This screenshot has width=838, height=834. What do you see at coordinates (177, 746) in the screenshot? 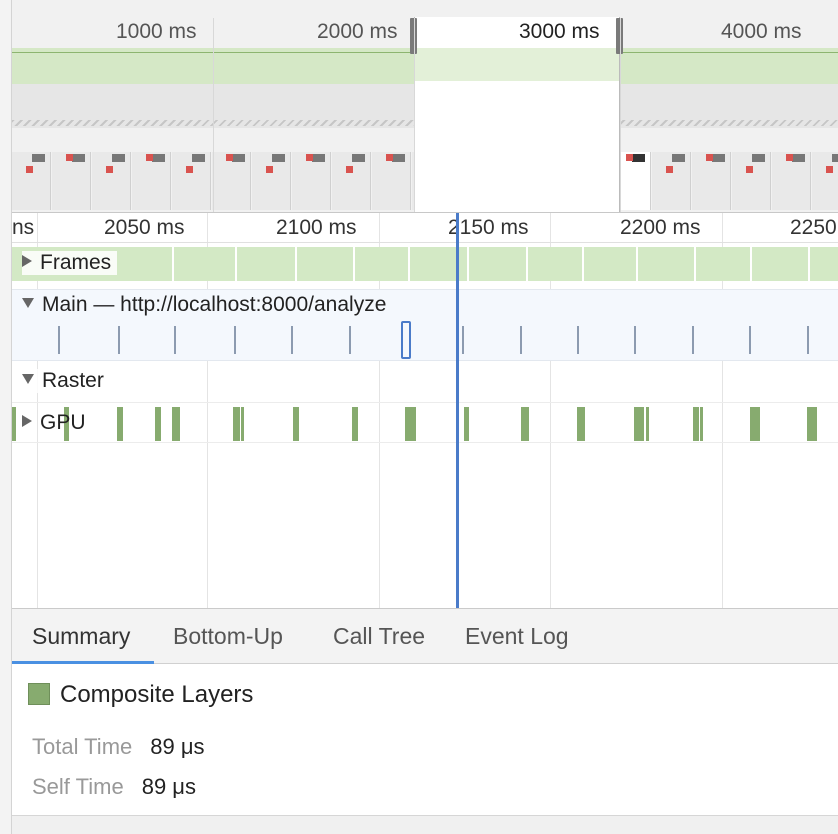
I see `total-time-value: 89 μs` at bounding box center [177, 746].